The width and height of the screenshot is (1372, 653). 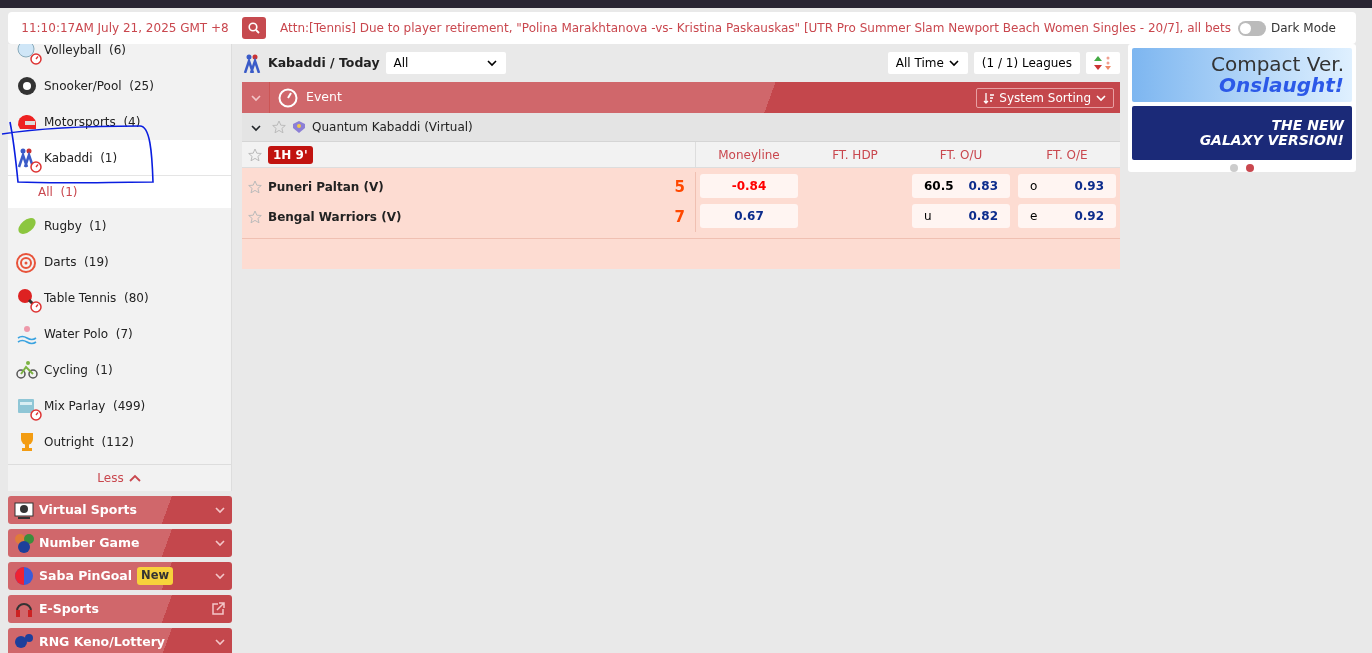 I want to click on system-sorting-button: System Sorting, so click(x=1045, y=97).